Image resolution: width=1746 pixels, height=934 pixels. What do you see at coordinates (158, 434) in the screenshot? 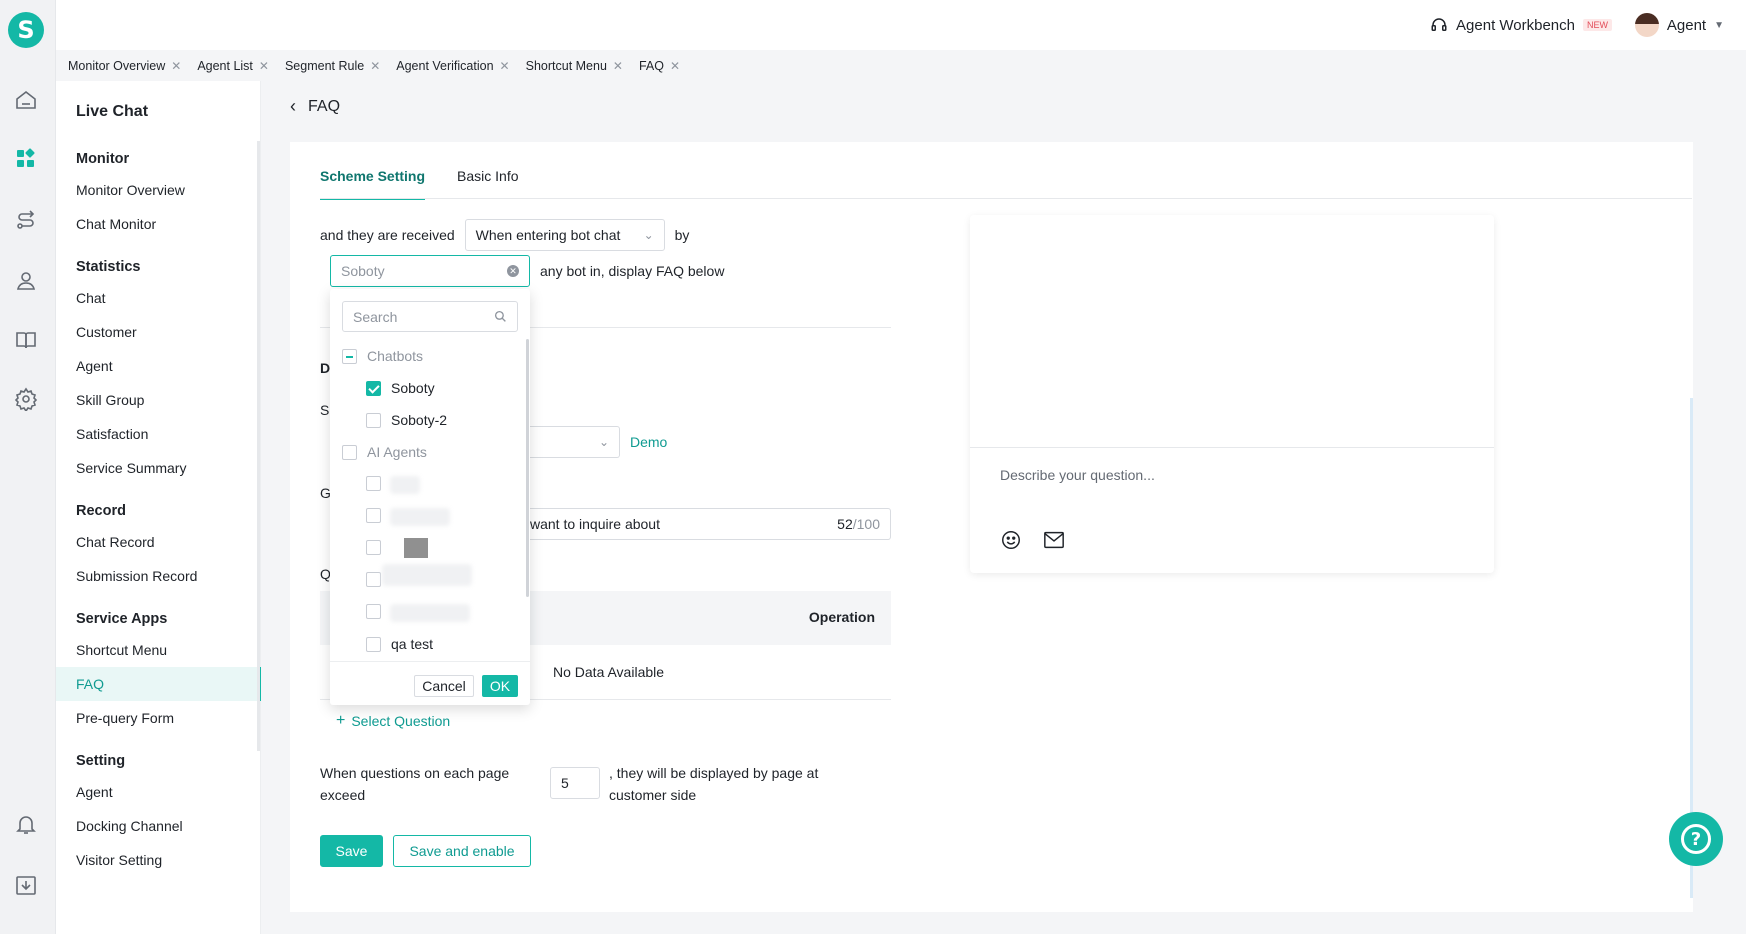
I see `sidebar-item: Satisfaction` at bounding box center [158, 434].